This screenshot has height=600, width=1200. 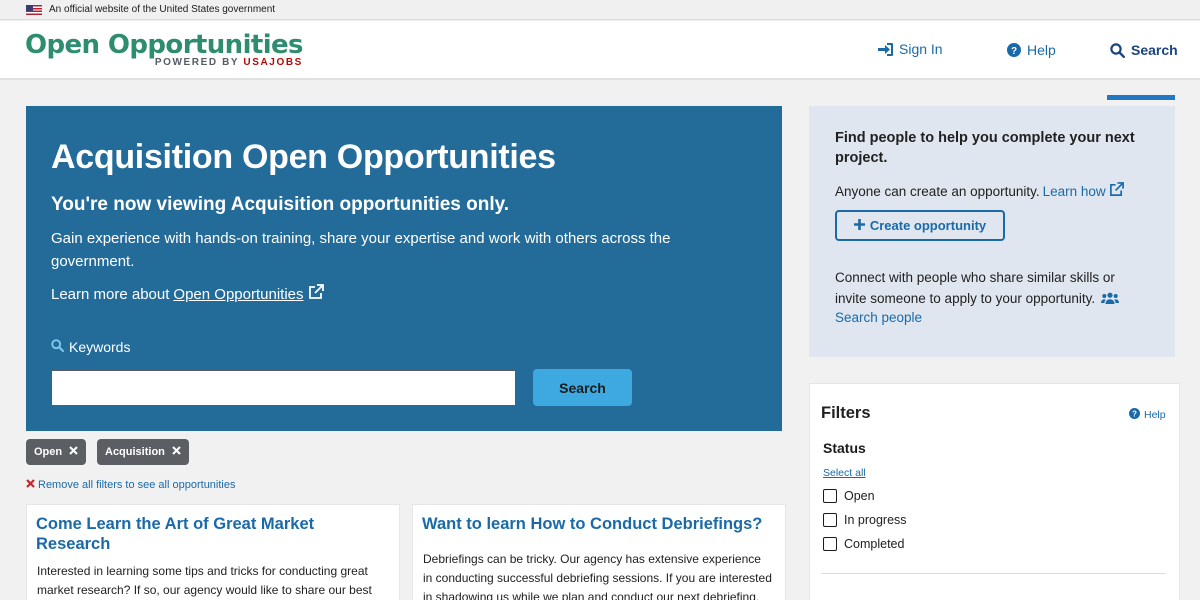 I want to click on filter-chip-label: Acquisition, so click(x=135, y=452).